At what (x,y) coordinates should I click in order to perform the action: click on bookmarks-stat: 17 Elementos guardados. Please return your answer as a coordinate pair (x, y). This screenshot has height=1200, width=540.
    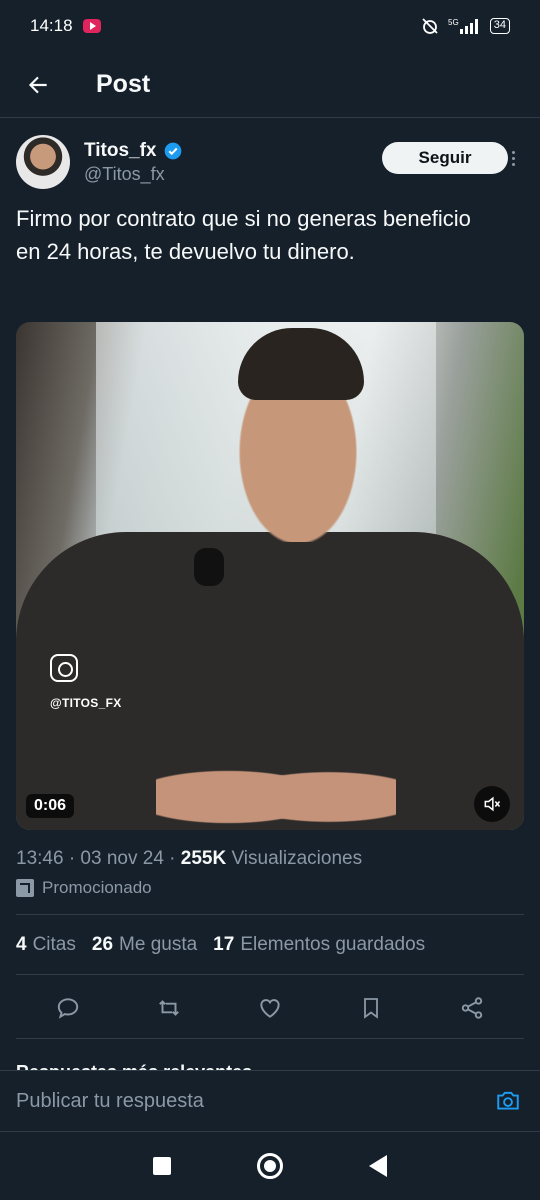
    Looking at the image, I should click on (319, 945).